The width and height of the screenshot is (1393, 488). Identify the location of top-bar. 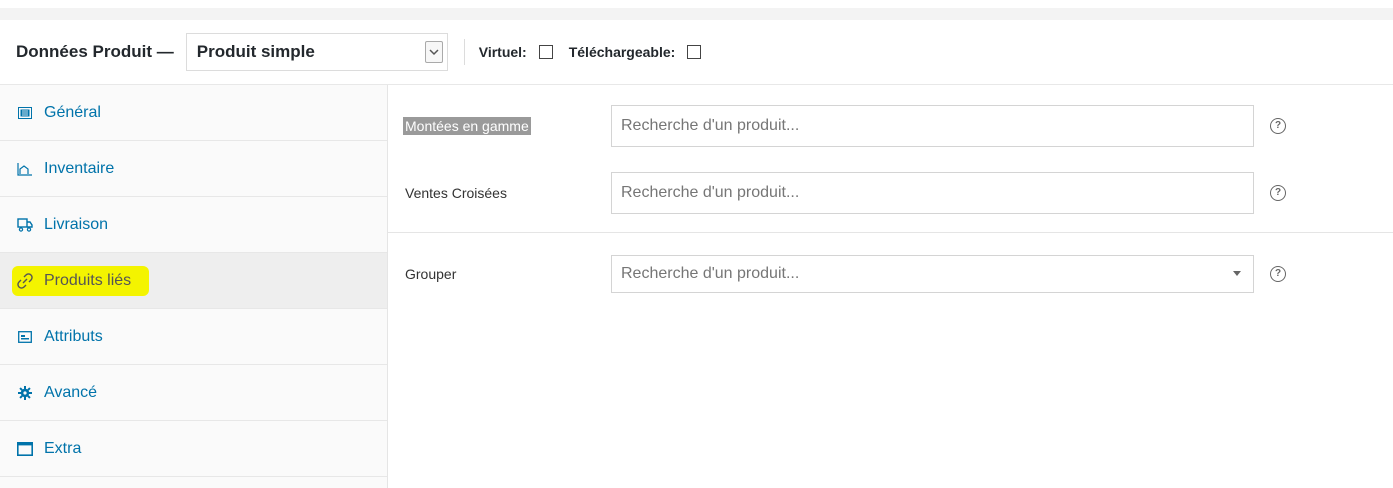
(696, 10).